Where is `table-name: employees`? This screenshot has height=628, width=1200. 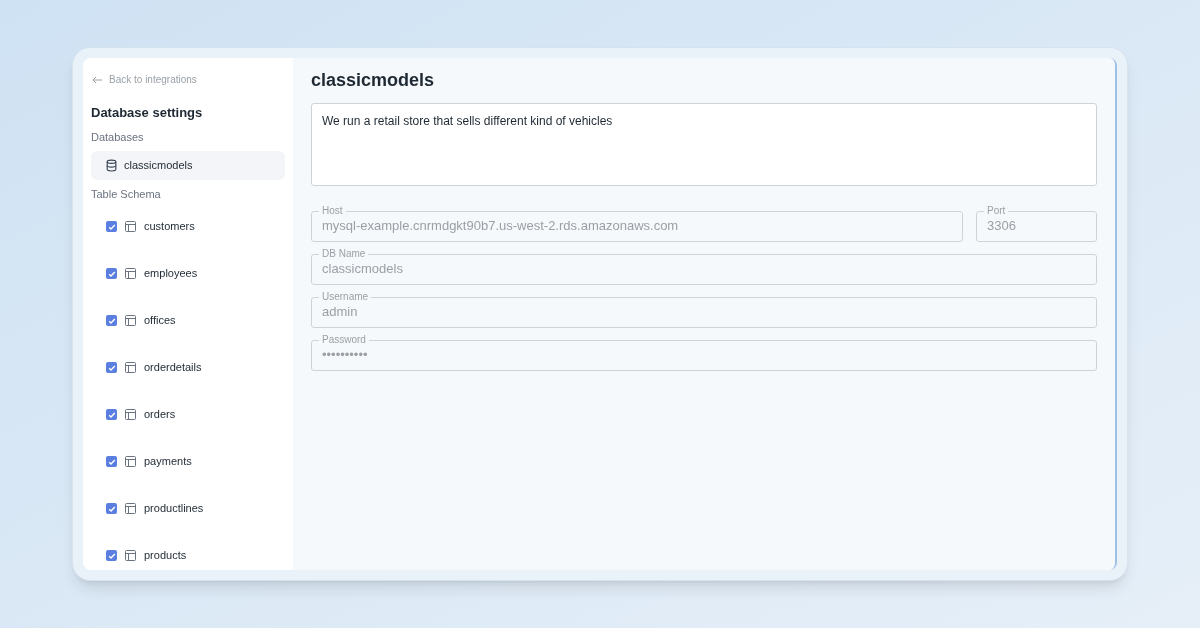 table-name: employees is located at coordinates (171, 274).